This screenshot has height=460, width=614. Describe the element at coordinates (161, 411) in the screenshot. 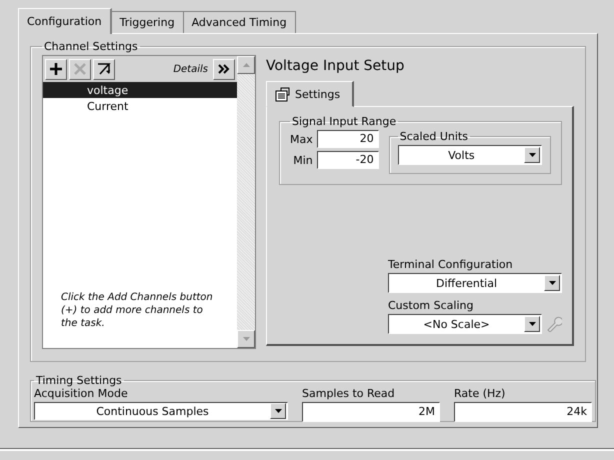

I see `mode-dropdown: Continuous Samples` at that location.